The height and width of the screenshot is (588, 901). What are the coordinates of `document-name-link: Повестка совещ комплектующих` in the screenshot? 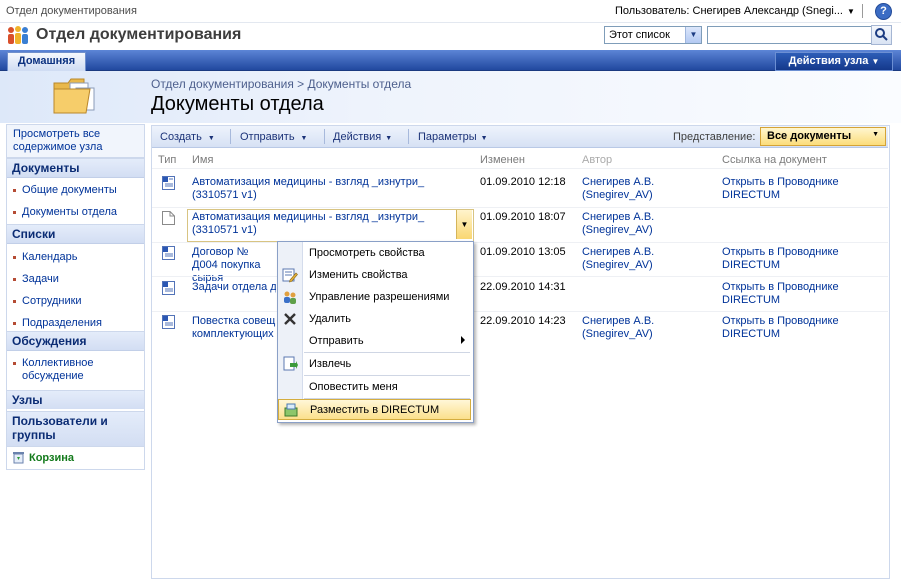 It's located at (234, 328).